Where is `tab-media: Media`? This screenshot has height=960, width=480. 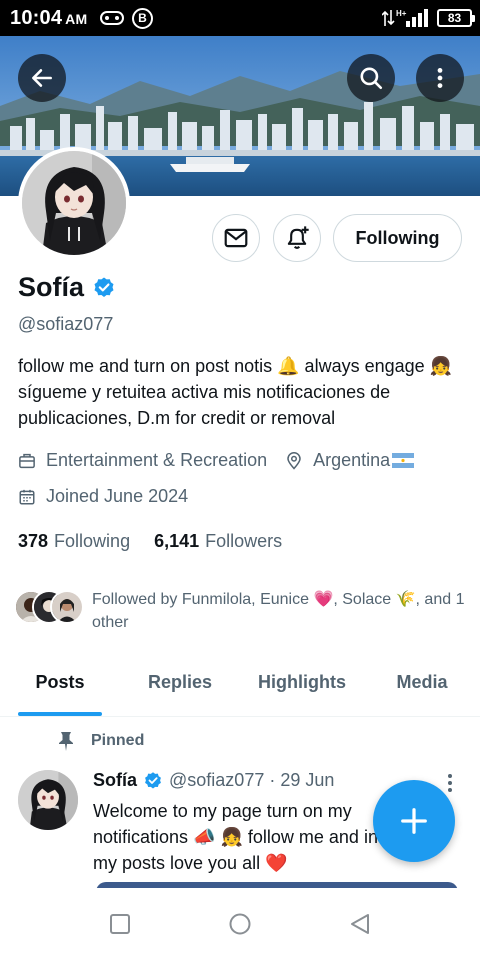 tab-media: Media is located at coordinates (422, 688).